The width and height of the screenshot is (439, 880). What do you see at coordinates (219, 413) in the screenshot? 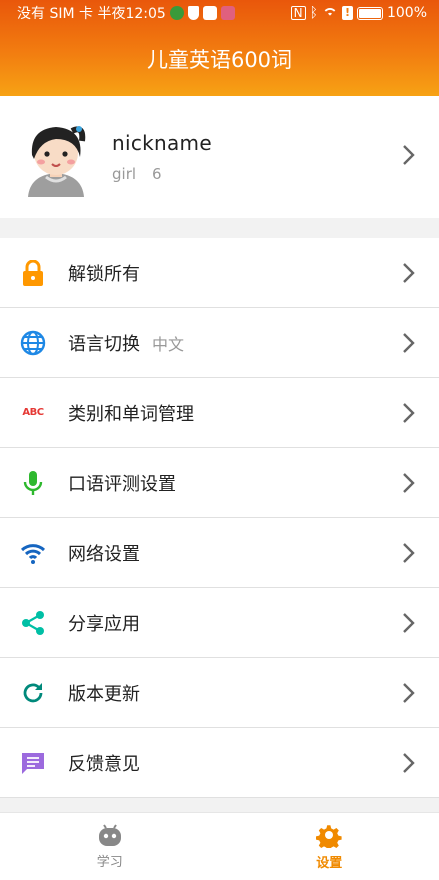
I see `menu-item-category-management: ABC 类别和单词管理` at bounding box center [219, 413].